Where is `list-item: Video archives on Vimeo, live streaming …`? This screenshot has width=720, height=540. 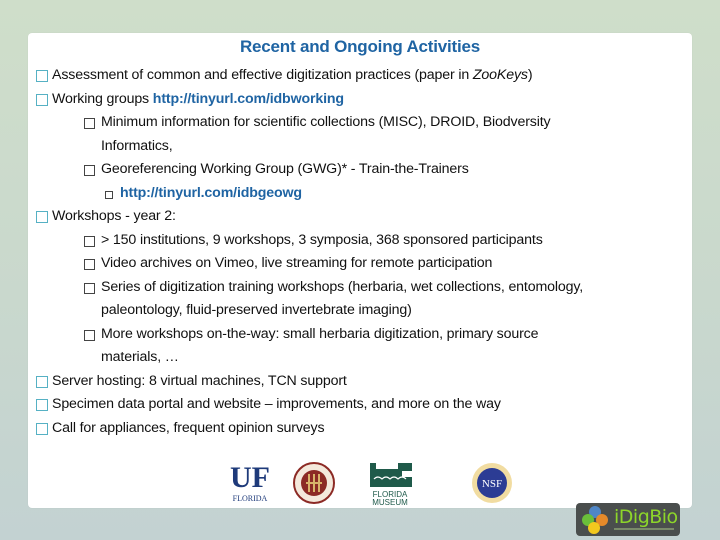
list-item: Video archives on Vimeo, live streaming … is located at coordinates (360, 264).